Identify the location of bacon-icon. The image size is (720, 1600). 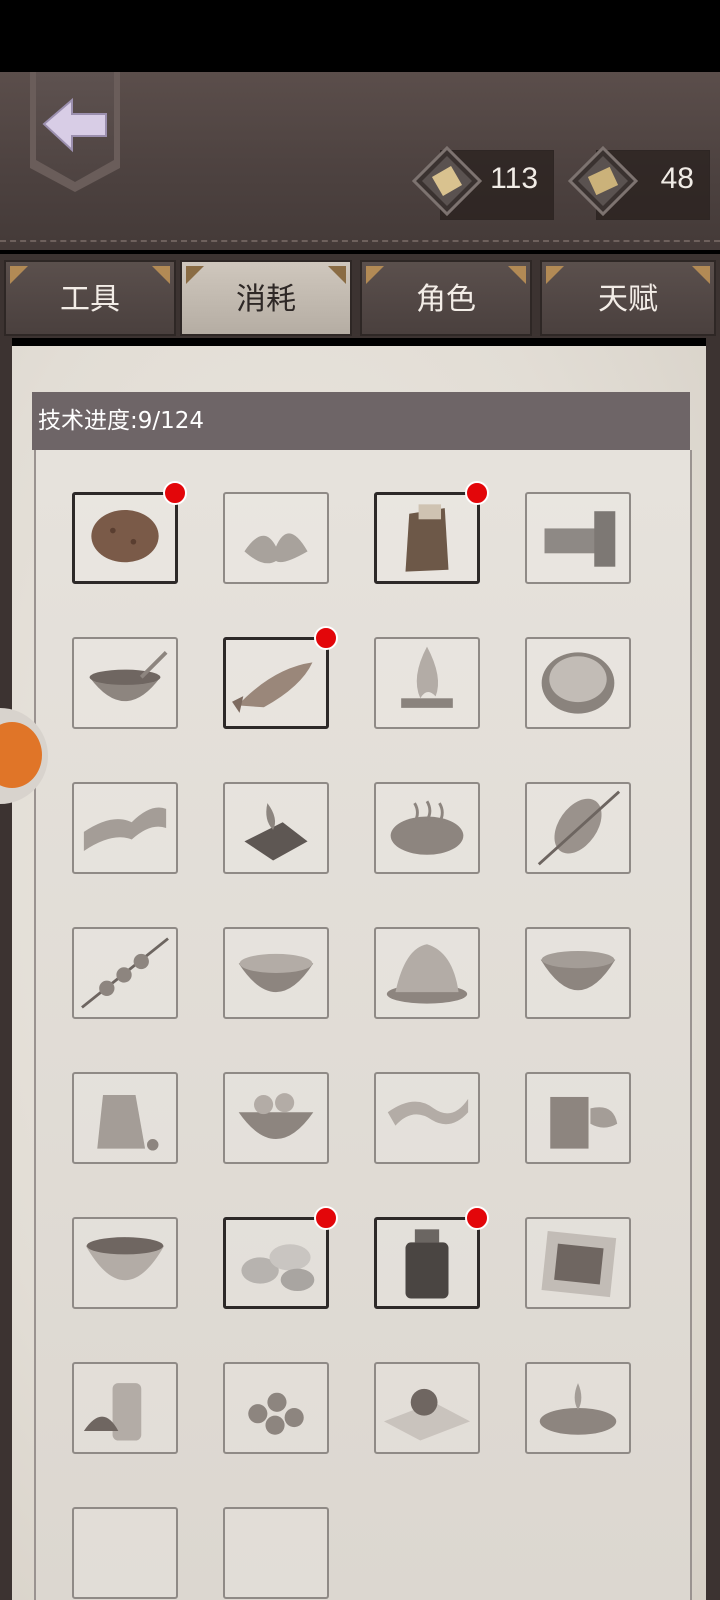
(125, 829).